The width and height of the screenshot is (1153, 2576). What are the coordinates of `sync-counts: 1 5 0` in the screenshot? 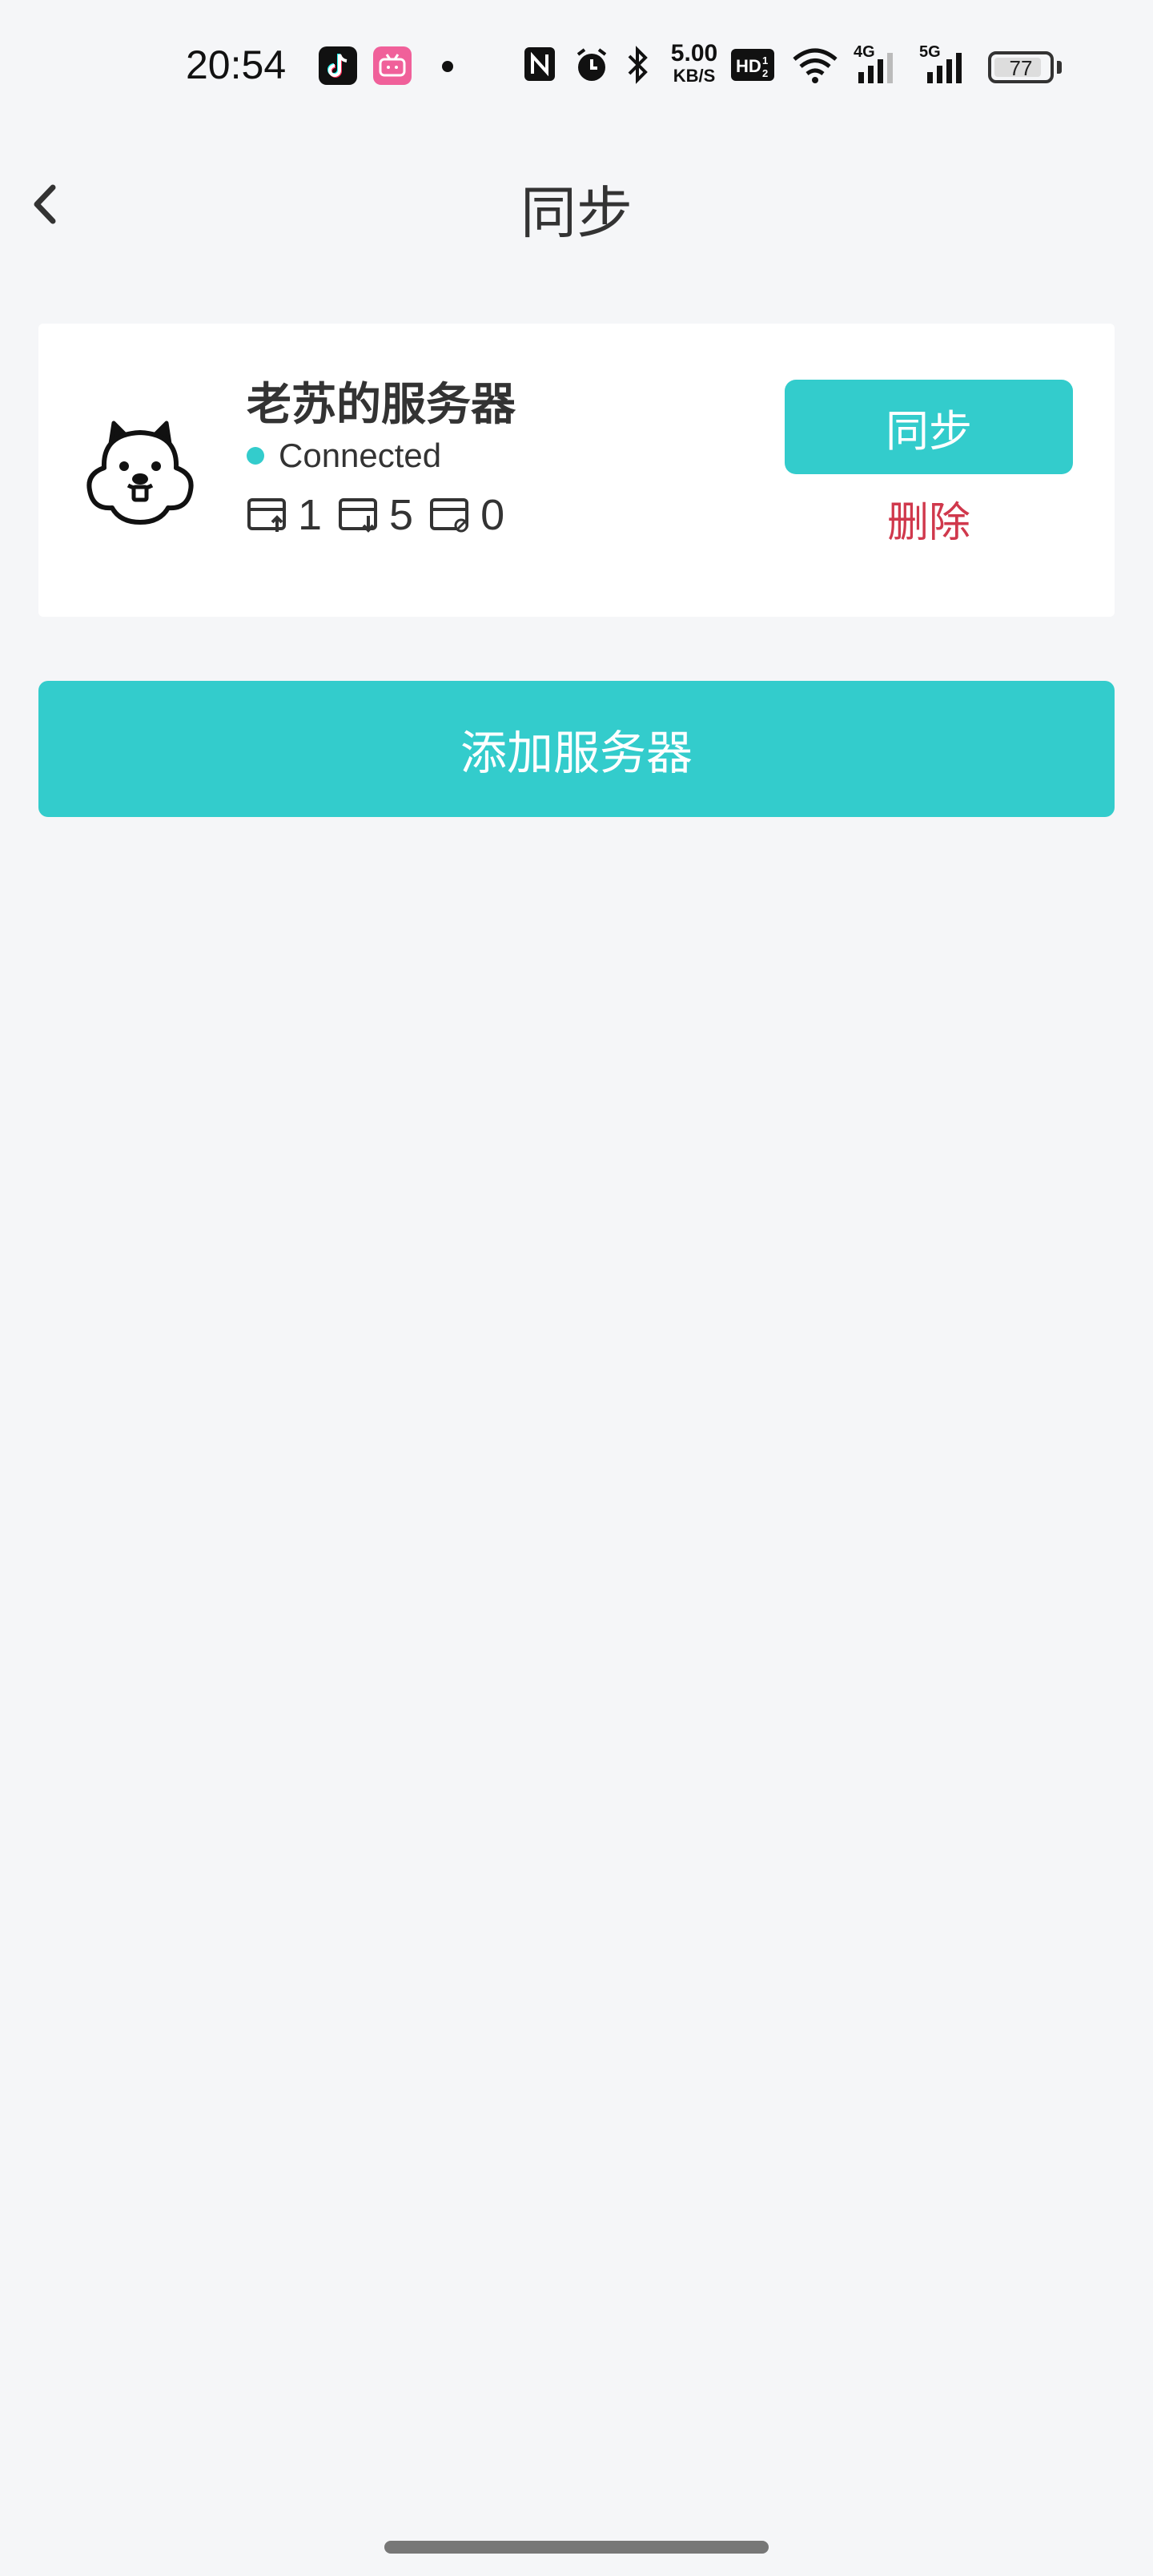 It's located at (384, 515).